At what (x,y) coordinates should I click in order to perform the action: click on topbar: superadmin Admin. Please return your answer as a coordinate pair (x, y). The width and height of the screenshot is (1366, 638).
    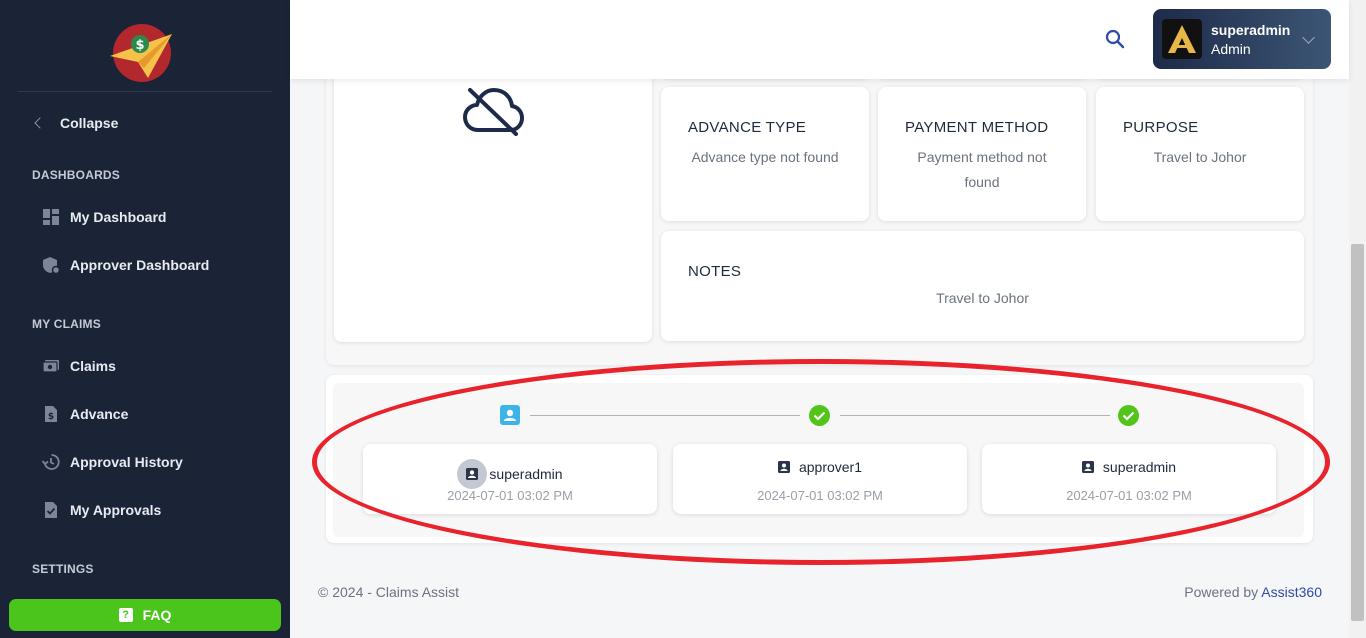
    Looking at the image, I should click on (819, 39).